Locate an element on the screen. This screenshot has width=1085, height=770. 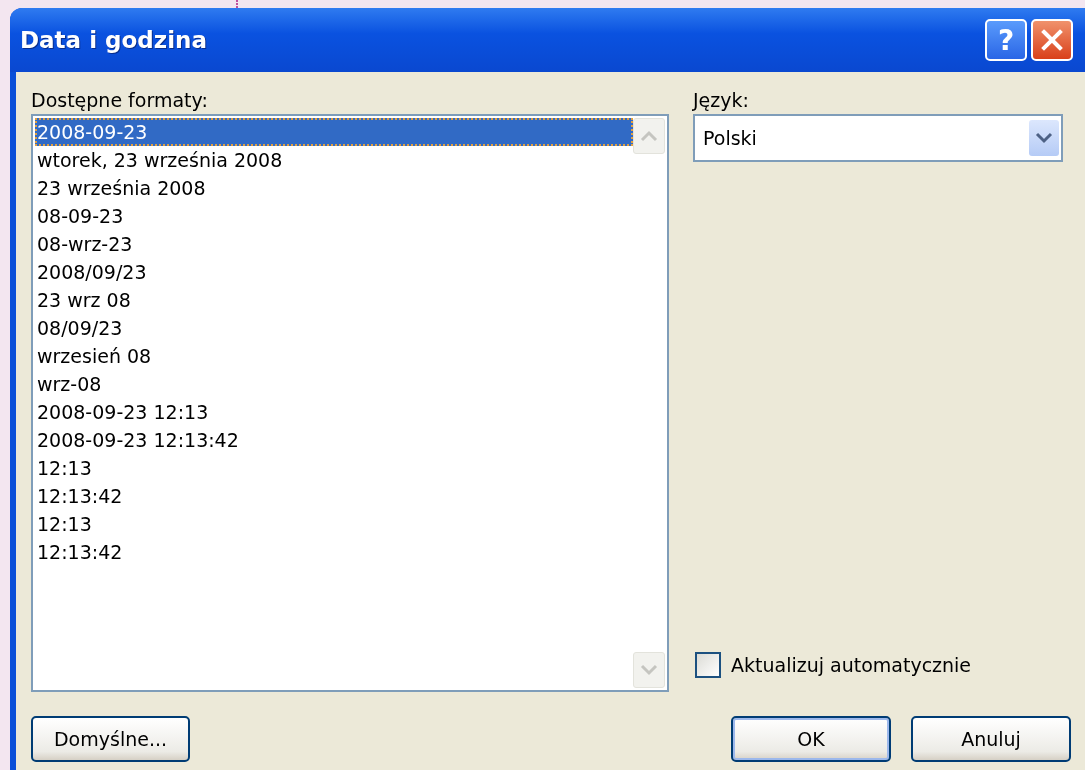
cancel-button: Anuluj is located at coordinates (991, 739).